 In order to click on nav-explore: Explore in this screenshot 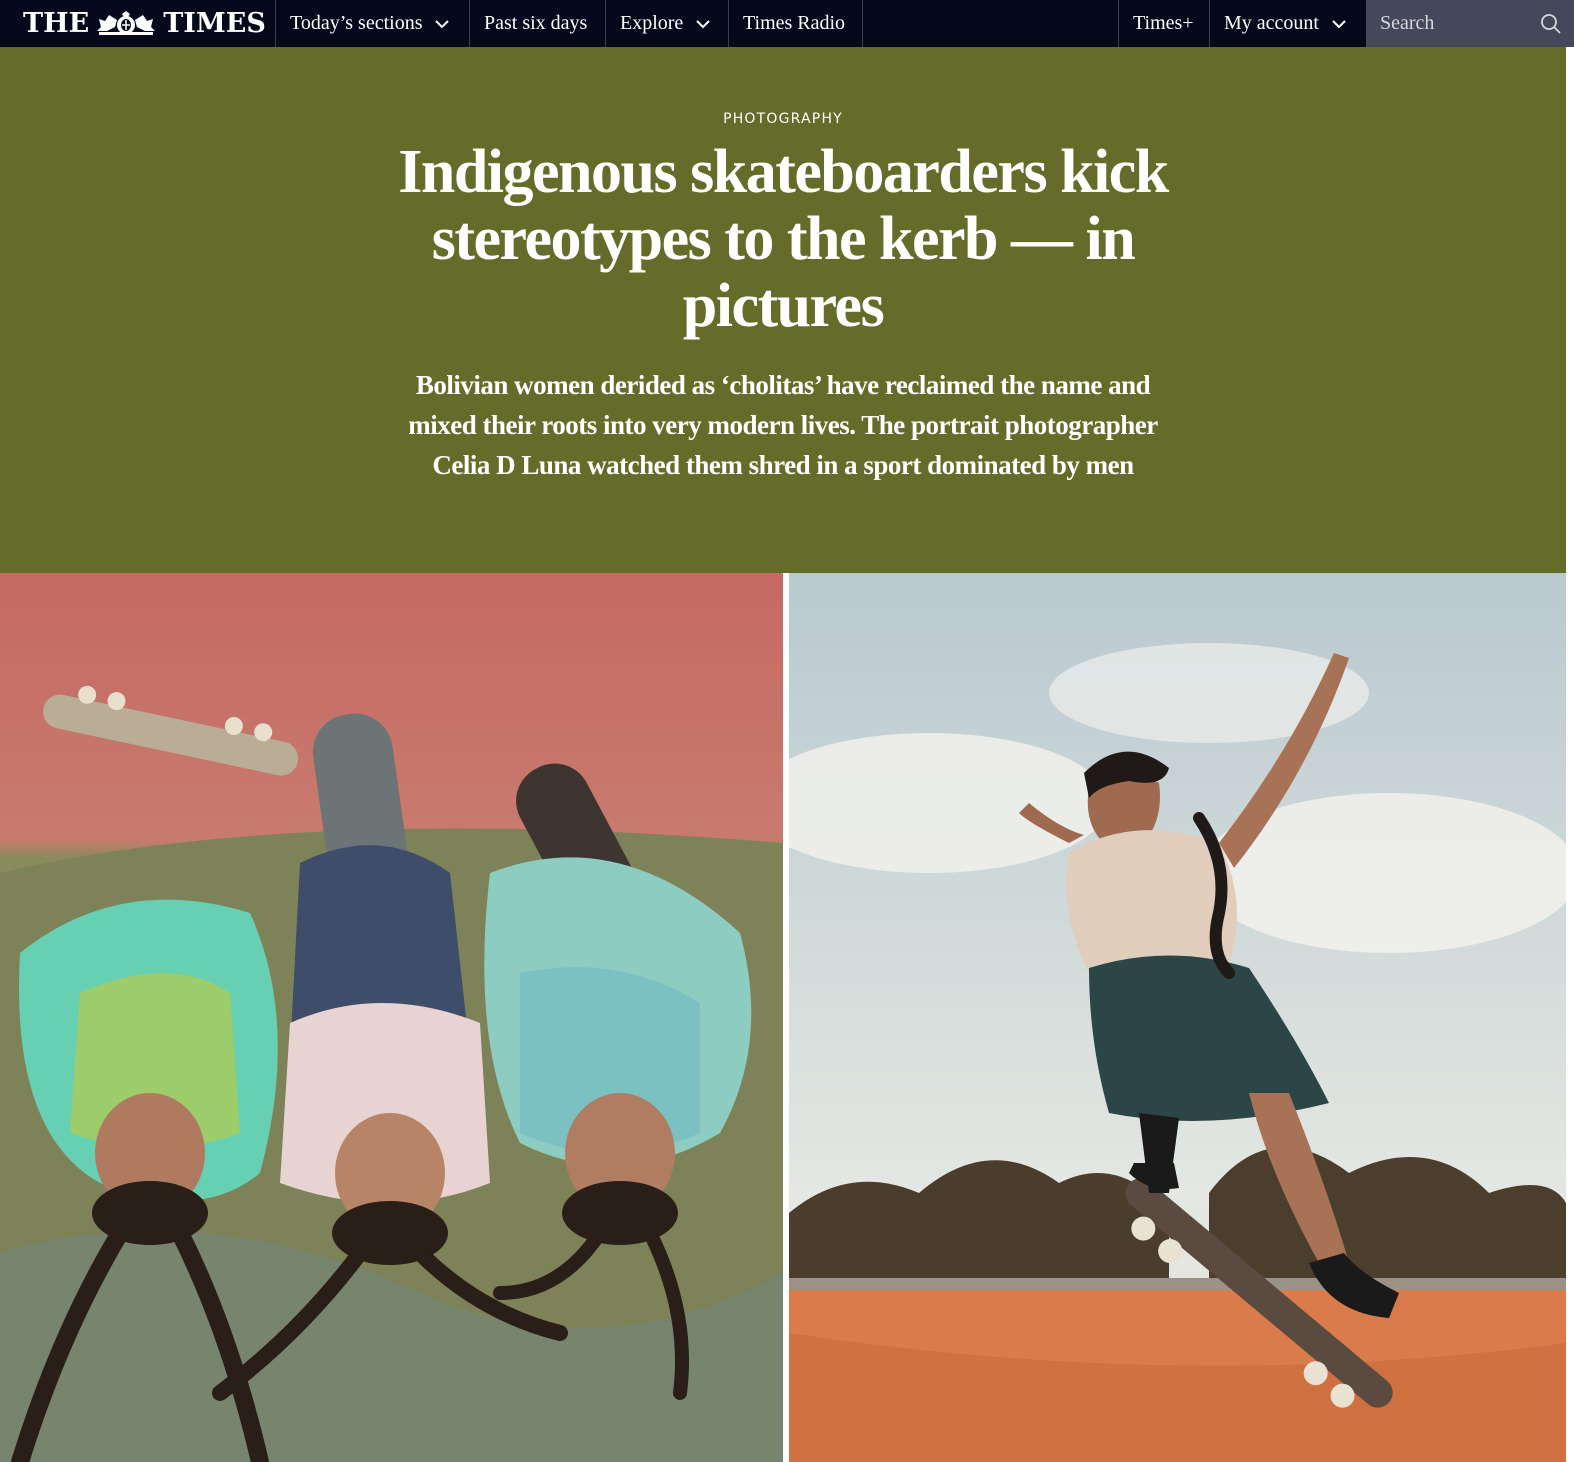, I will do `click(667, 23)`.